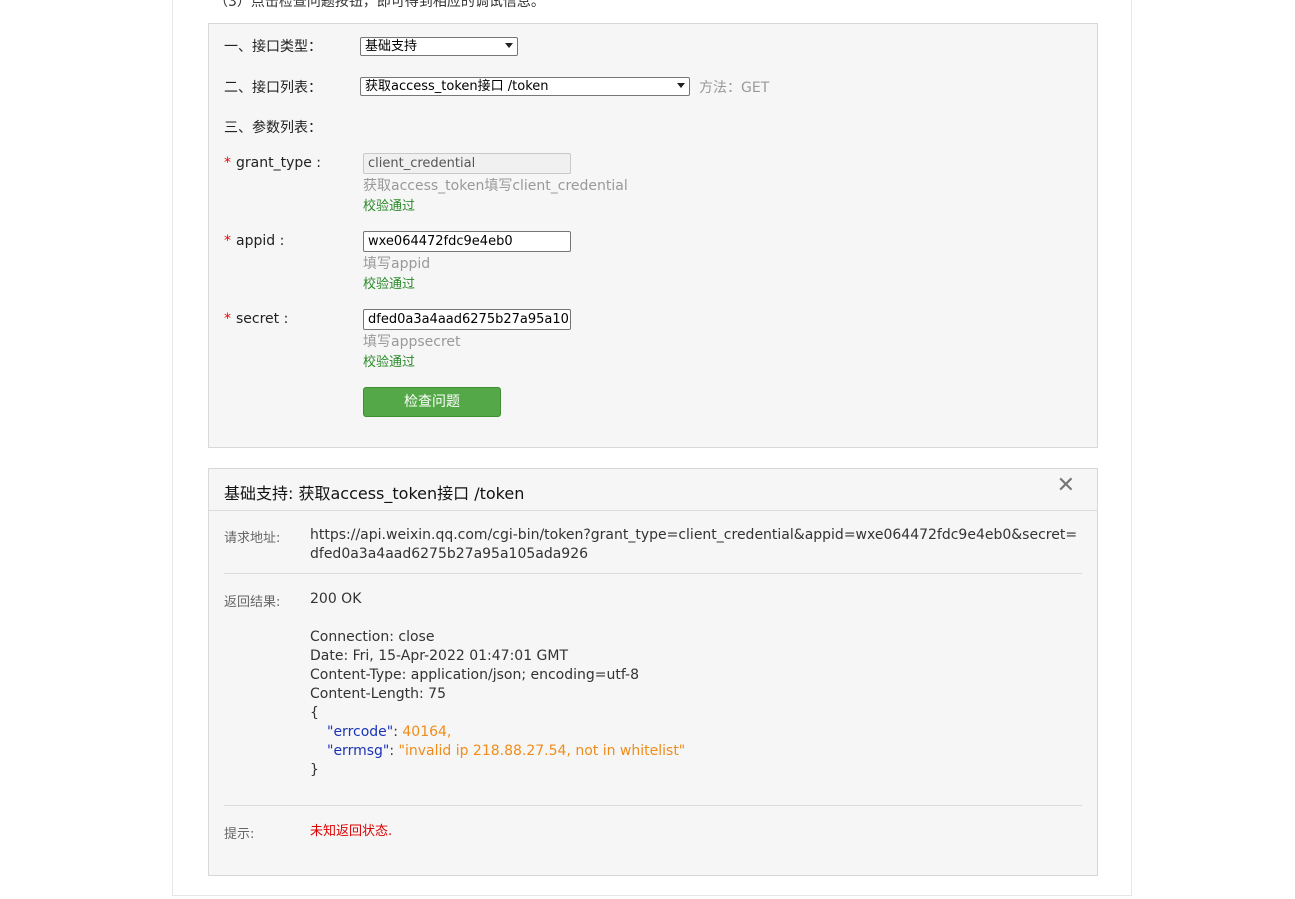  What do you see at coordinates (273, 88) in the screenshot?
I see `api-list-label: 二、接口列表：` at bounding box center [273, 88].